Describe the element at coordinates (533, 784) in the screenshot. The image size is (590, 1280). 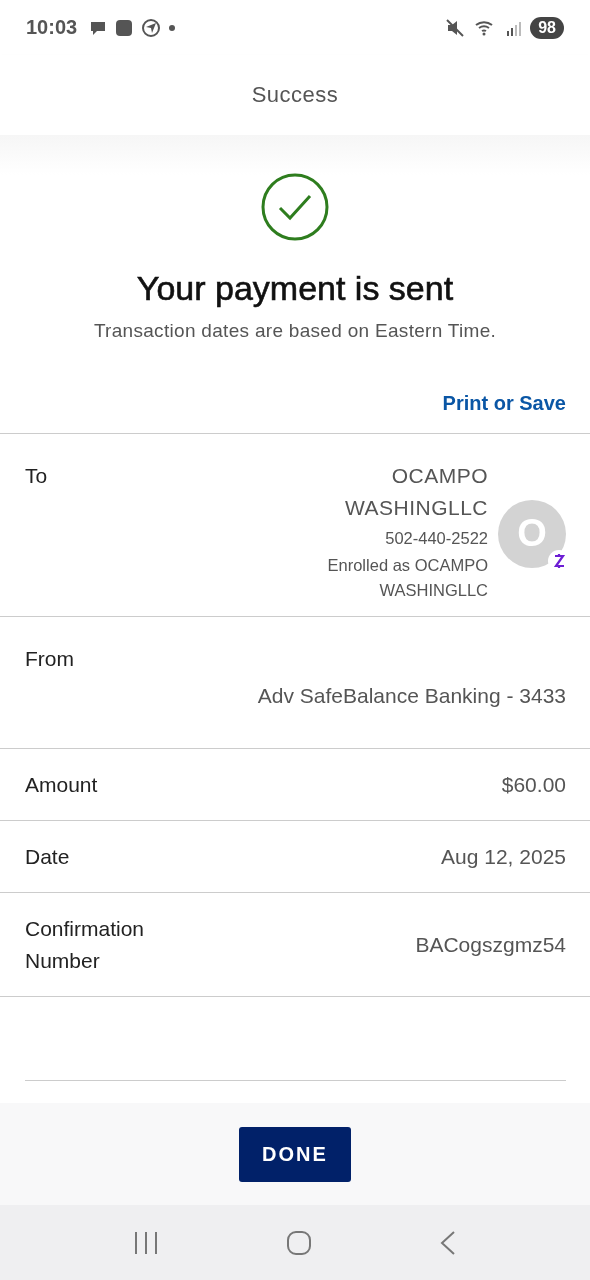
I see `detail-value: $60.00` at that location.